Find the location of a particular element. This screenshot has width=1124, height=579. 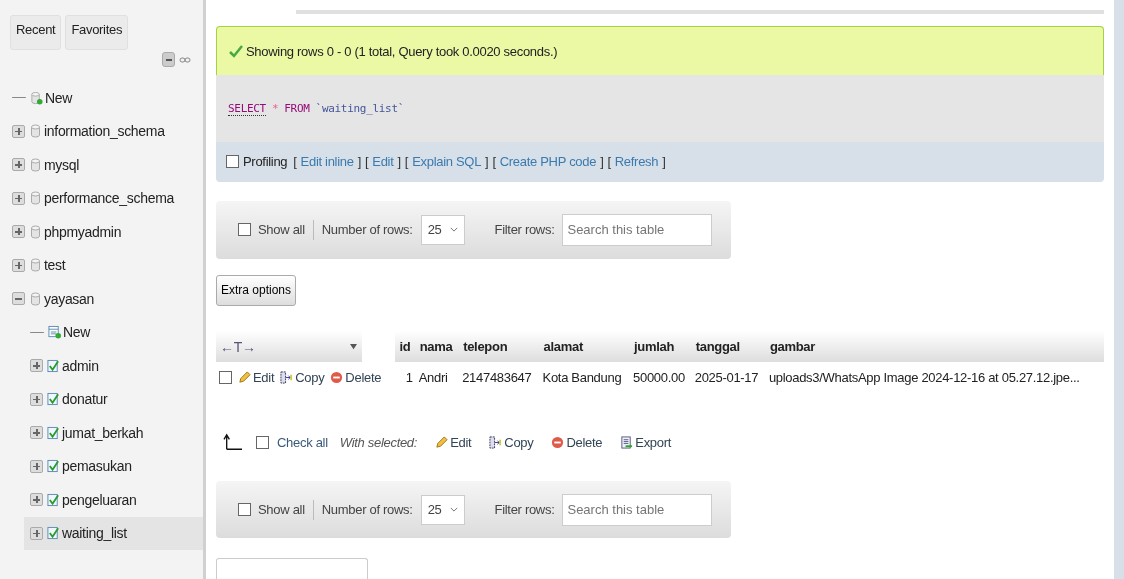

table-cell: Andri is located at coordinates (433, 377).